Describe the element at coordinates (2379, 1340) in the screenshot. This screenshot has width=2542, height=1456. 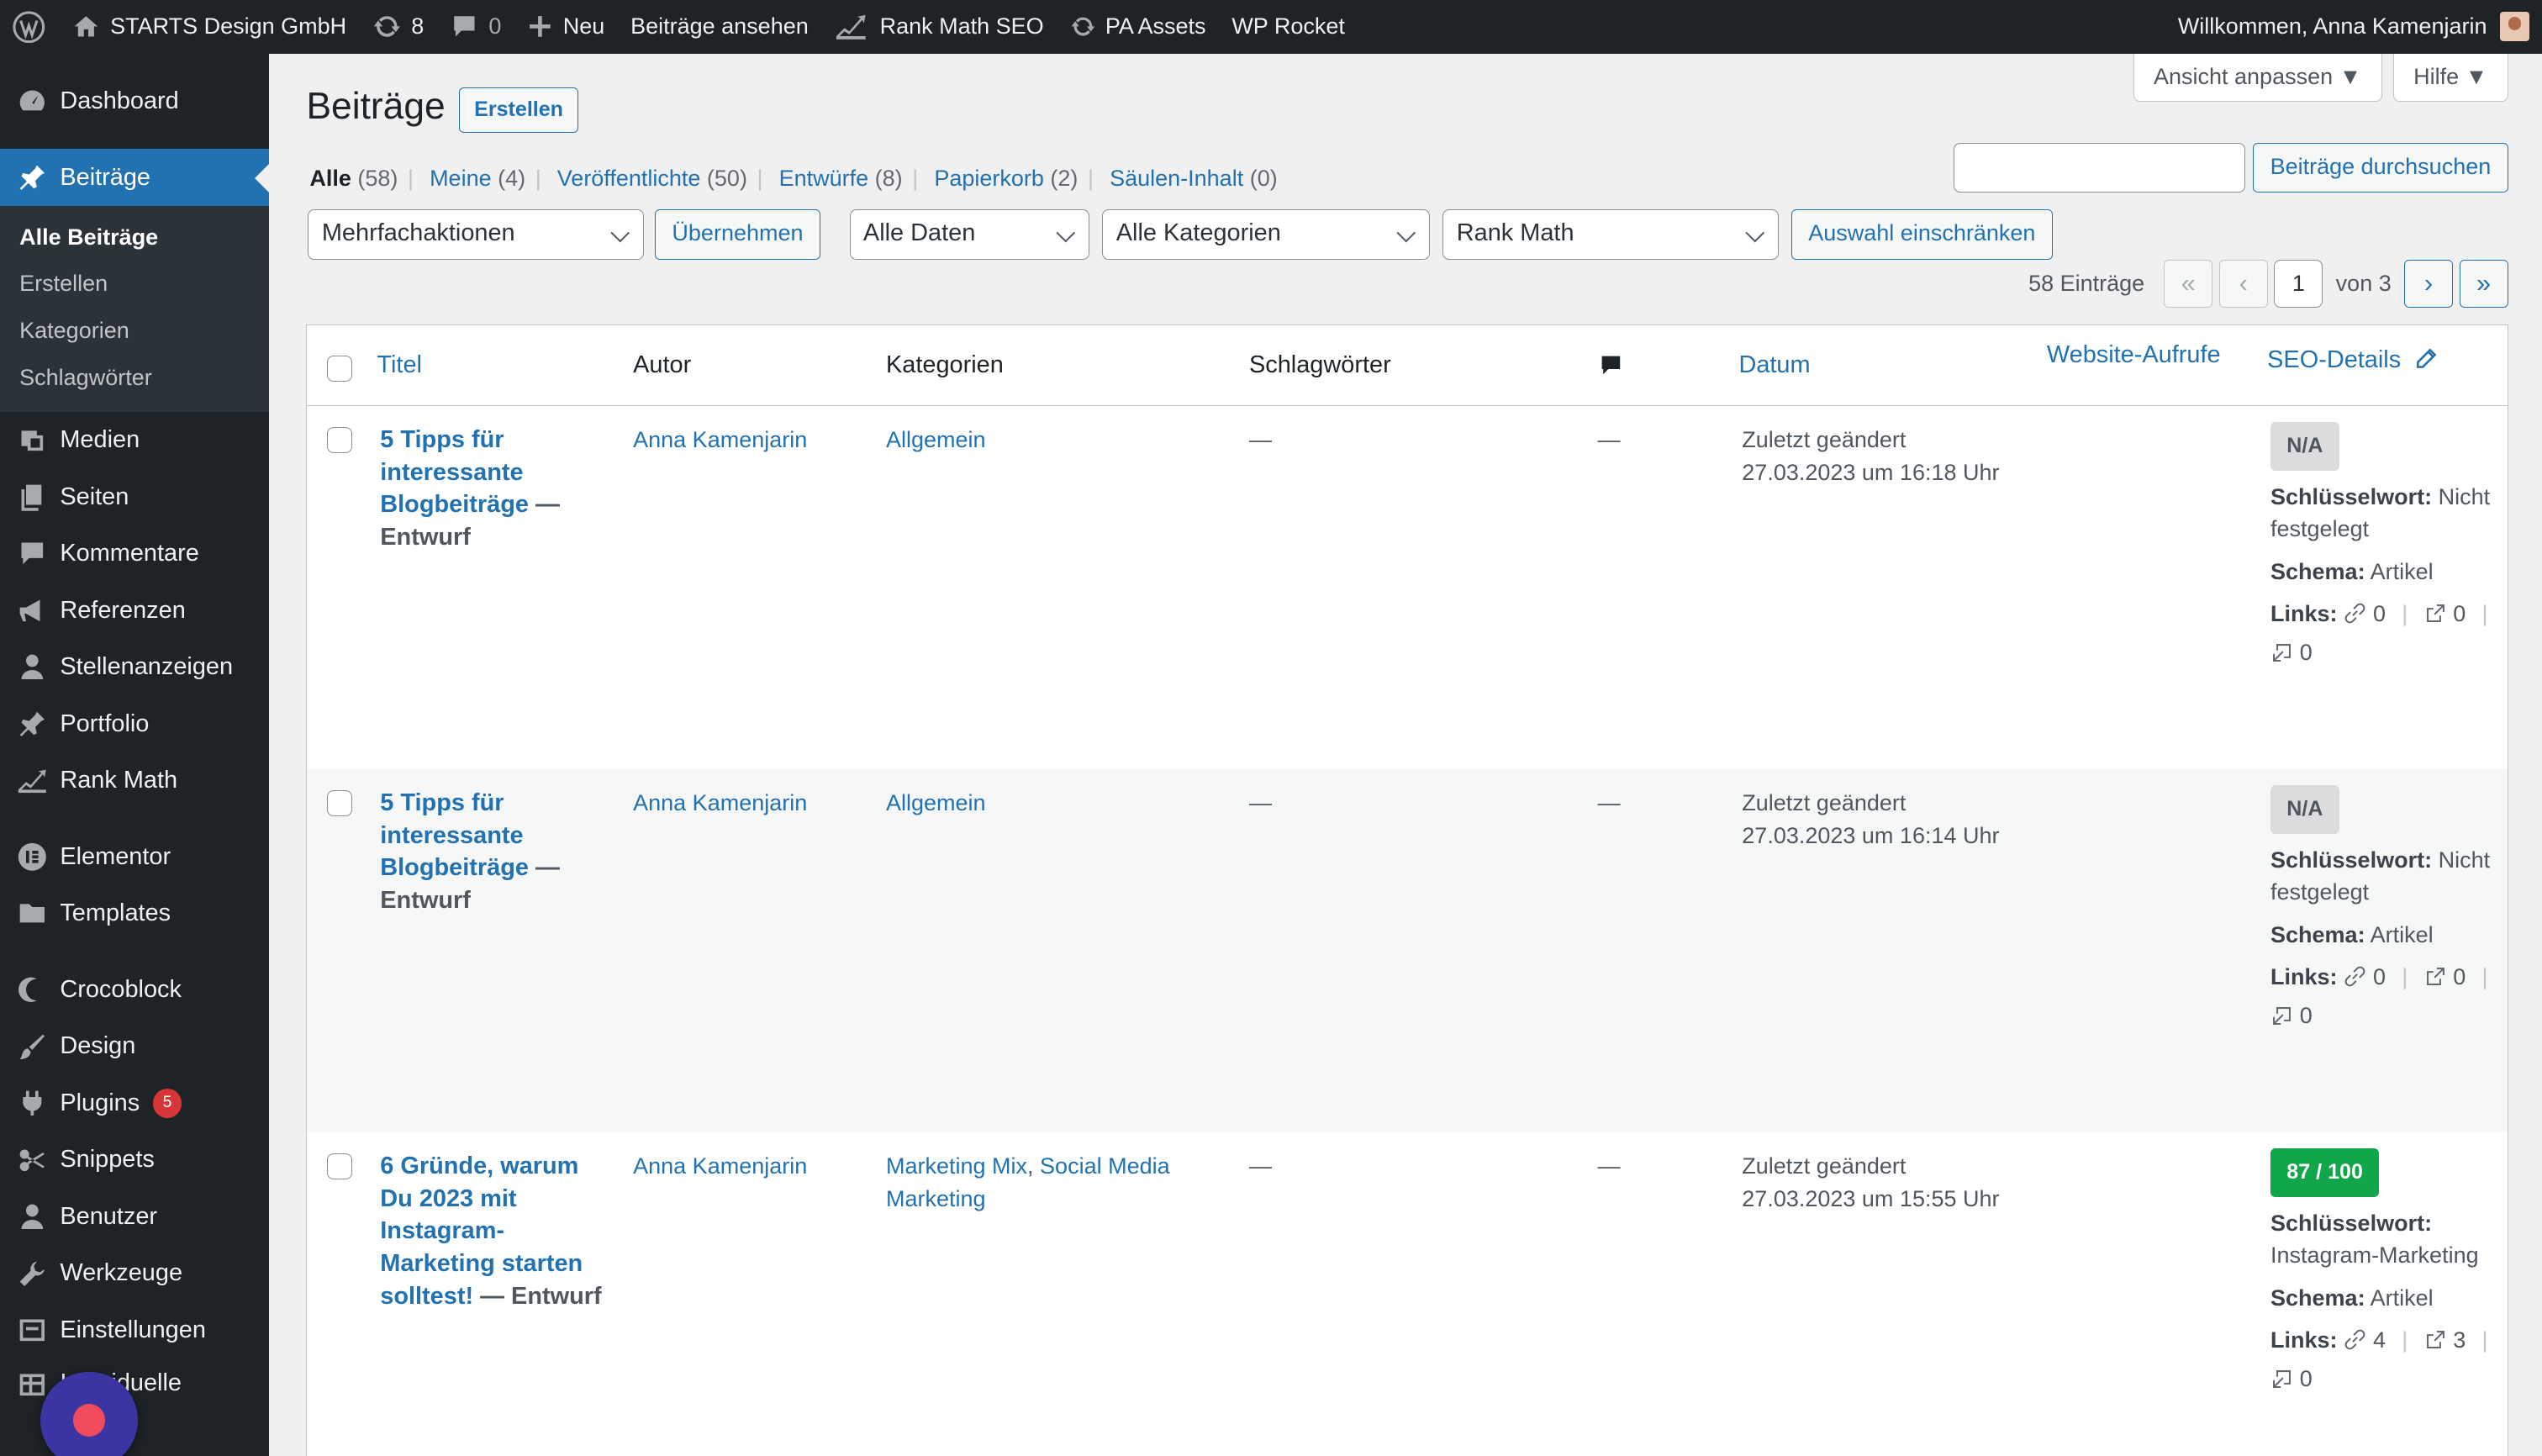
I see `internal-links-count: 4` at that location.